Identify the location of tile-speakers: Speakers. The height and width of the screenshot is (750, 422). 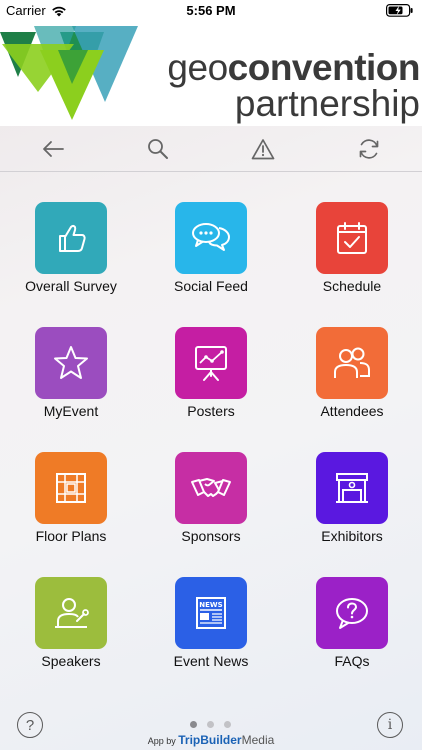
(70, 632).